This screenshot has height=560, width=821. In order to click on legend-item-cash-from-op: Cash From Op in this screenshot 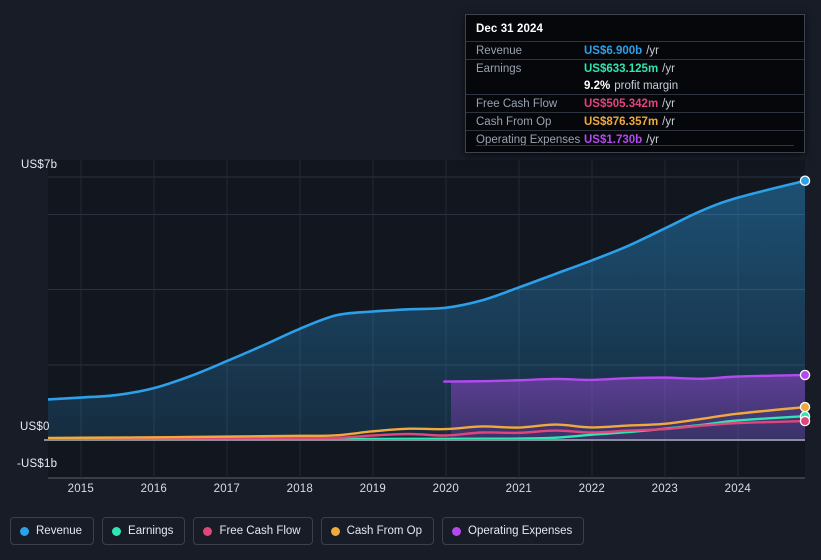, I will do `click(377, 531)`.